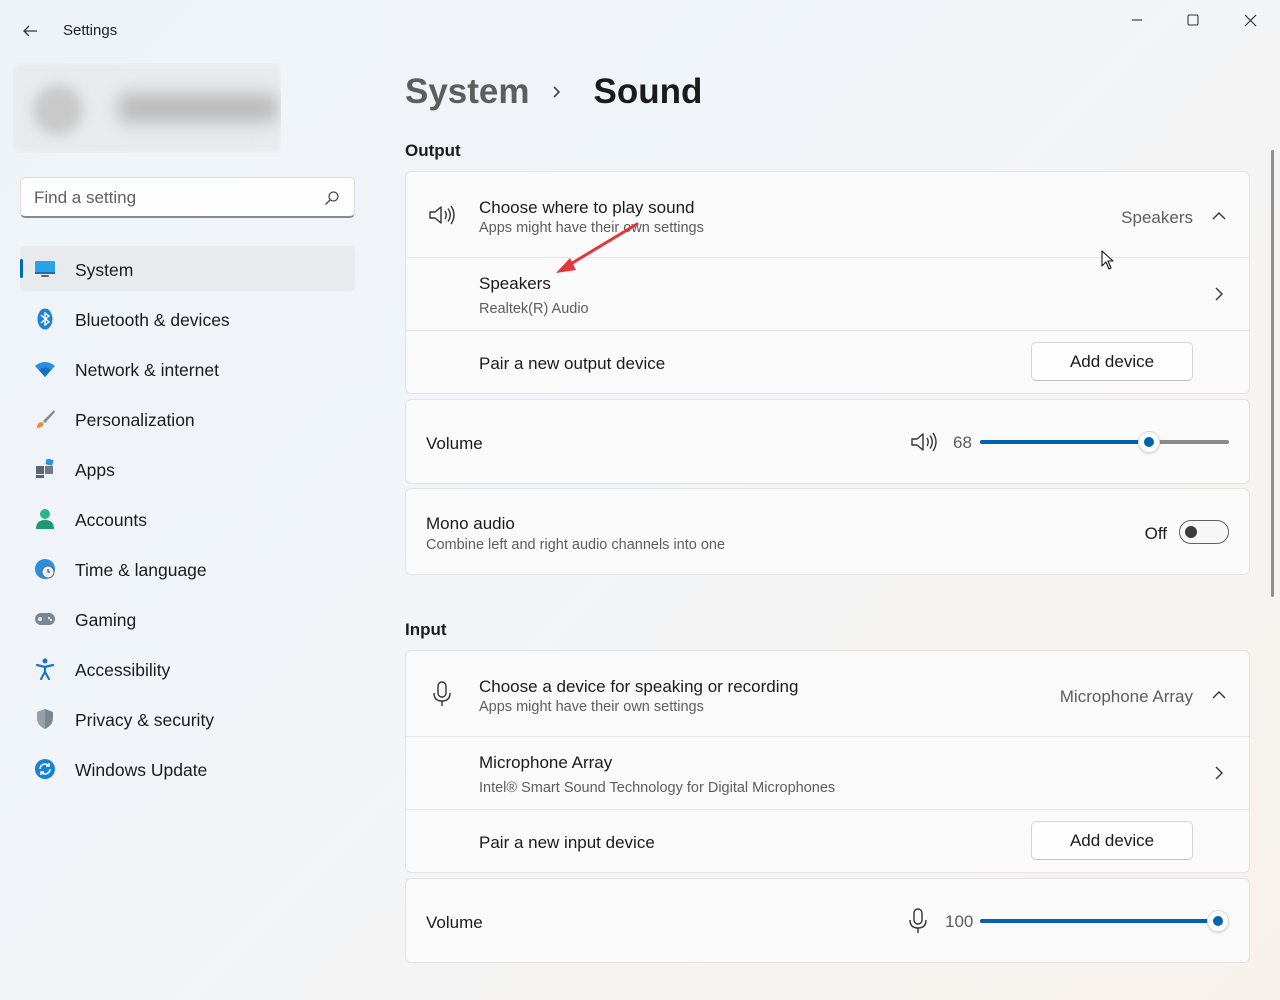 This screenshot has width=1280, height=1000. Describe the element at coordinates (21, 268) in the screenshot. I see `selection-indicator` at that location.